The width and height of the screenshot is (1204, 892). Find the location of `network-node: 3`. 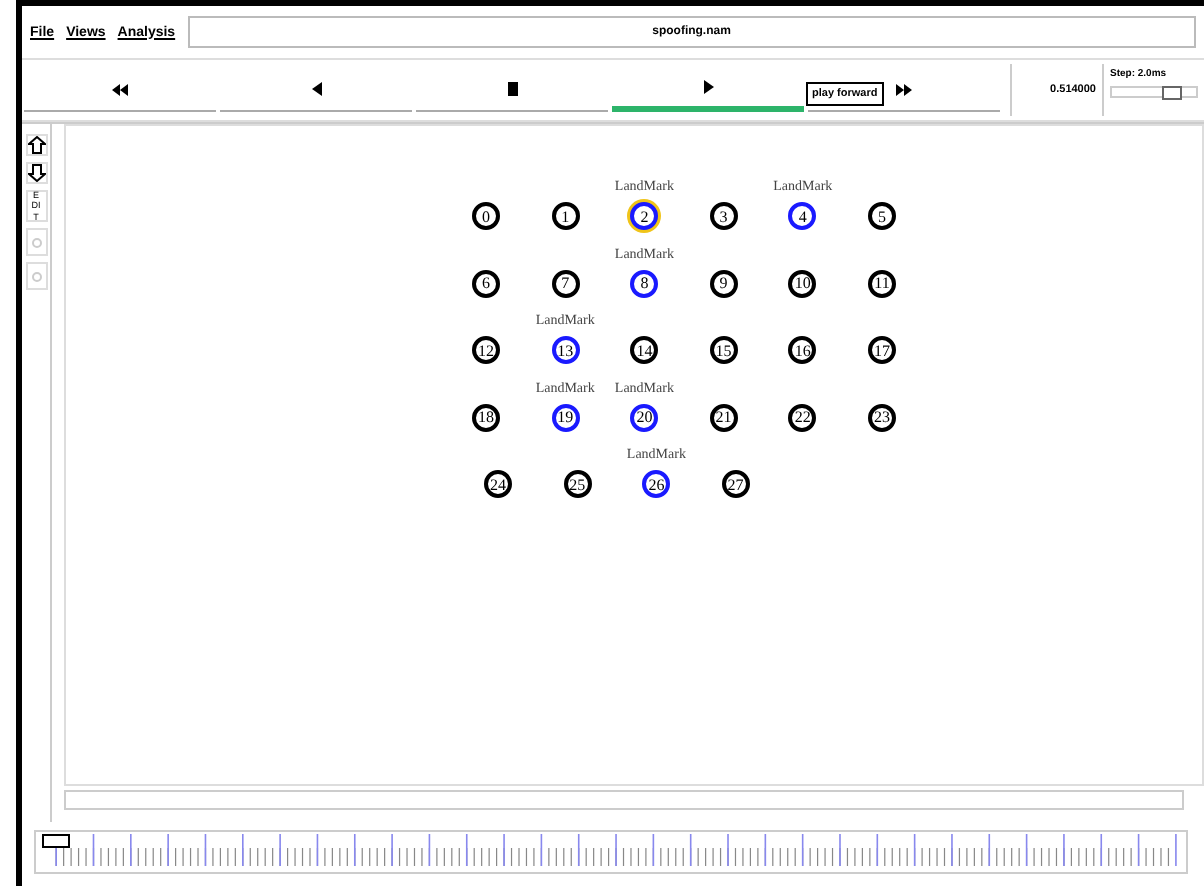

network-node: 3 is located at coordinates (723, 216).